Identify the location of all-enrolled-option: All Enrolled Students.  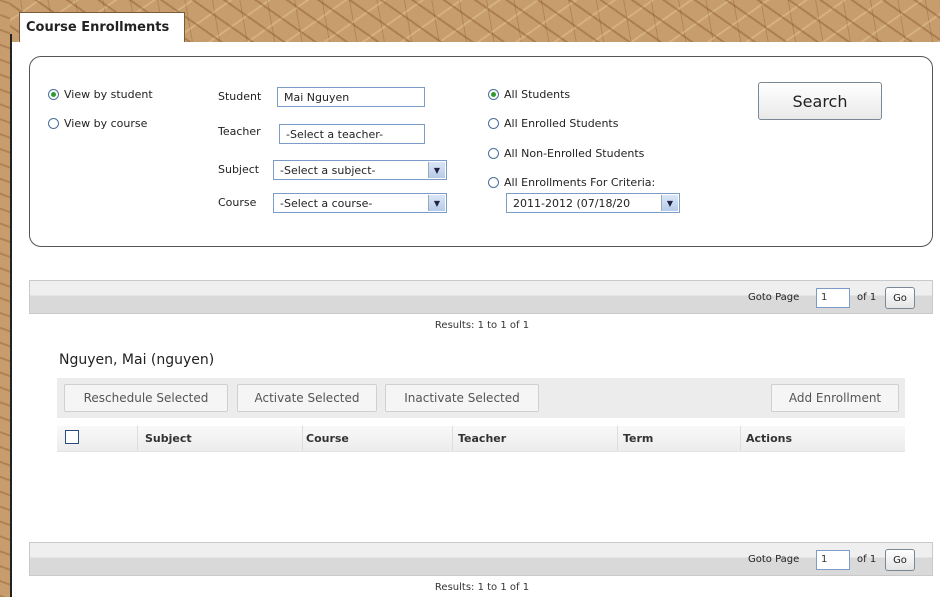
(553, 123).